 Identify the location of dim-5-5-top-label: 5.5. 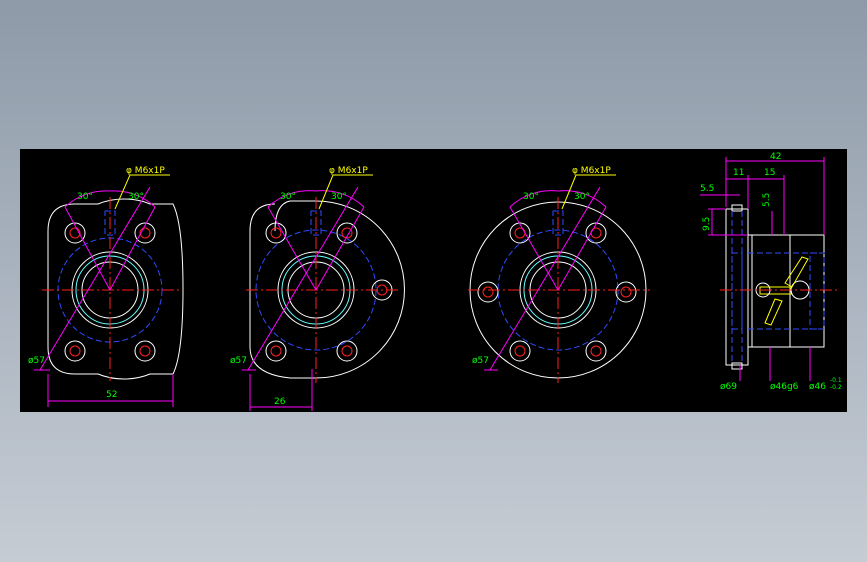
(707, 189).